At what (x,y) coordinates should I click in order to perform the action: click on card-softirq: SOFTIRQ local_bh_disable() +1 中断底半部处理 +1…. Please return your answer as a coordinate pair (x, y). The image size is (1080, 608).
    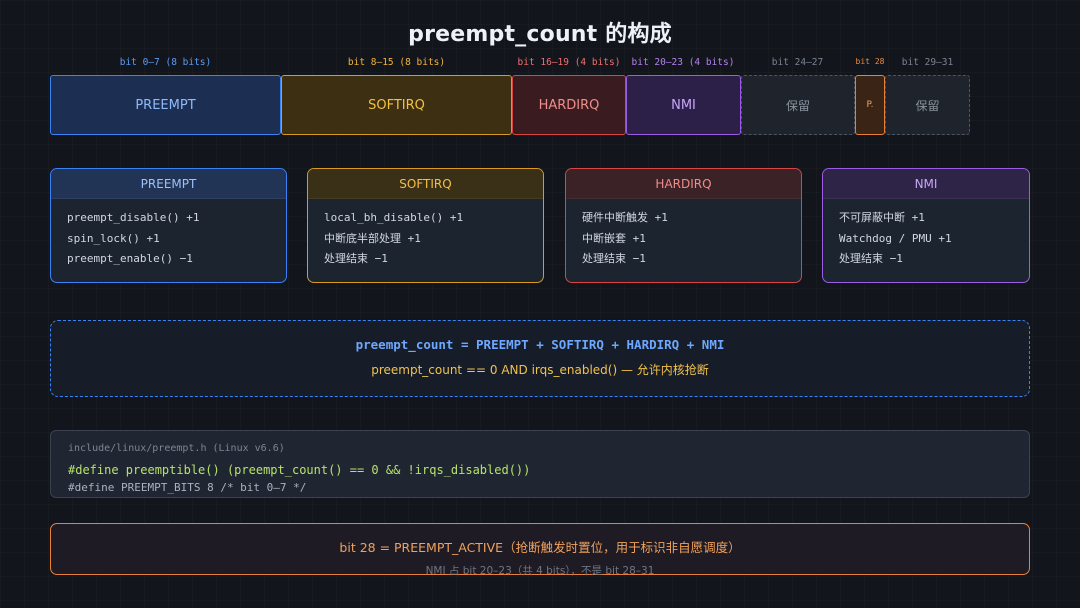
    Looking at the image, I should click on (425, 225).